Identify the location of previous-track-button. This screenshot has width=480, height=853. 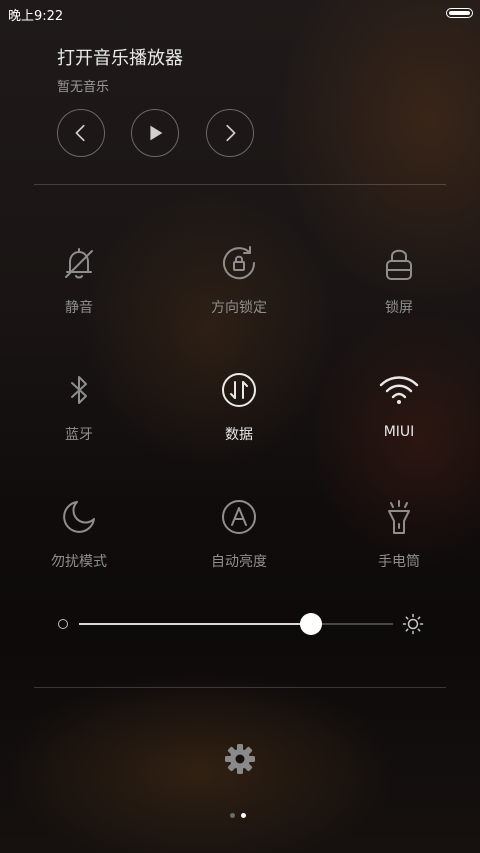
(81, 133).